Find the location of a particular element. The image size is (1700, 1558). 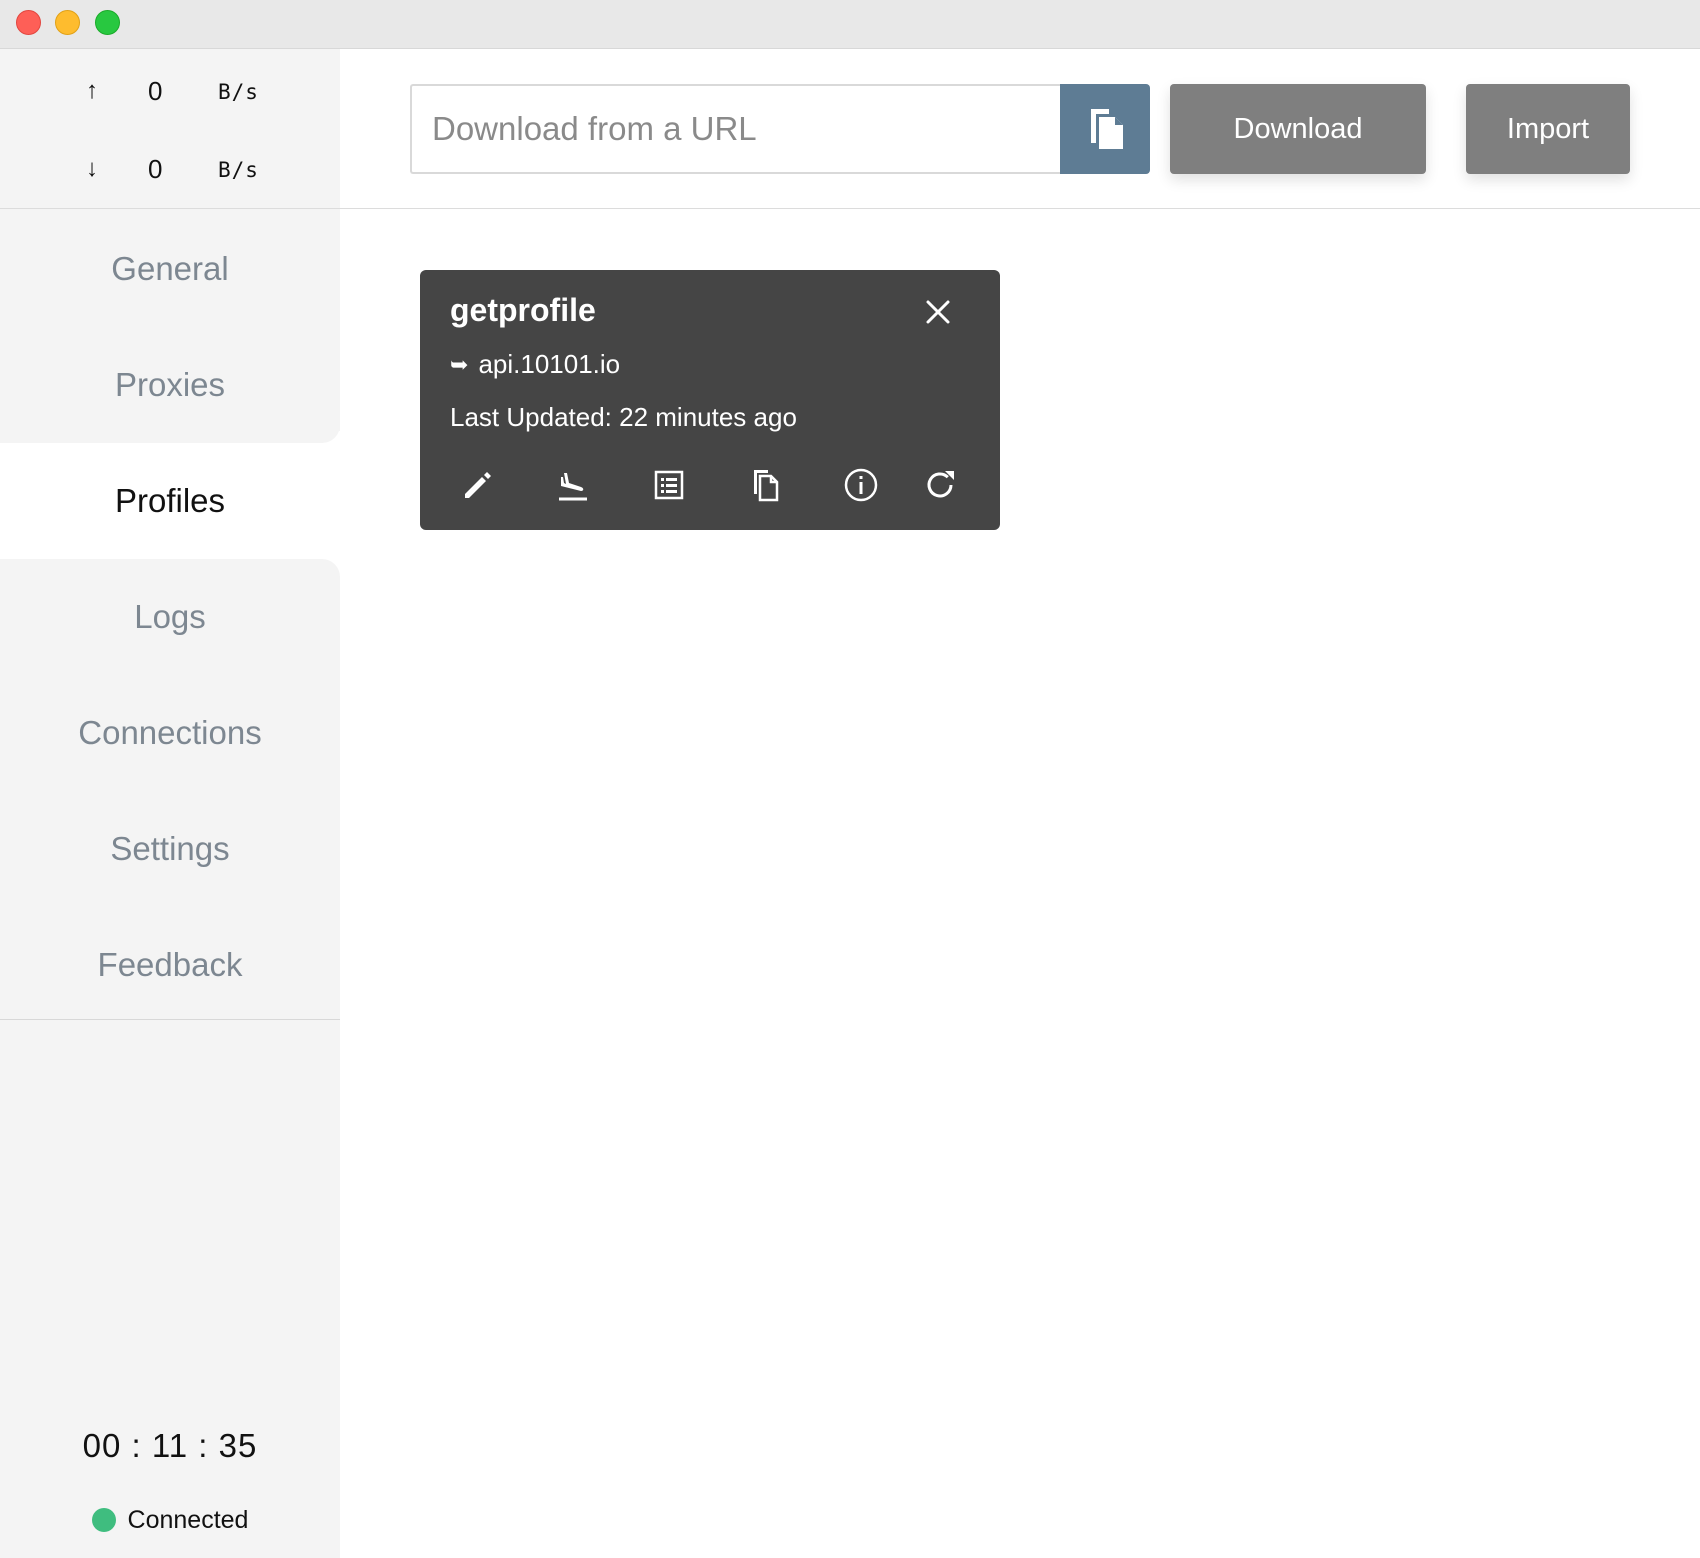

maximize-window-button is located at coordinates (107, 22).